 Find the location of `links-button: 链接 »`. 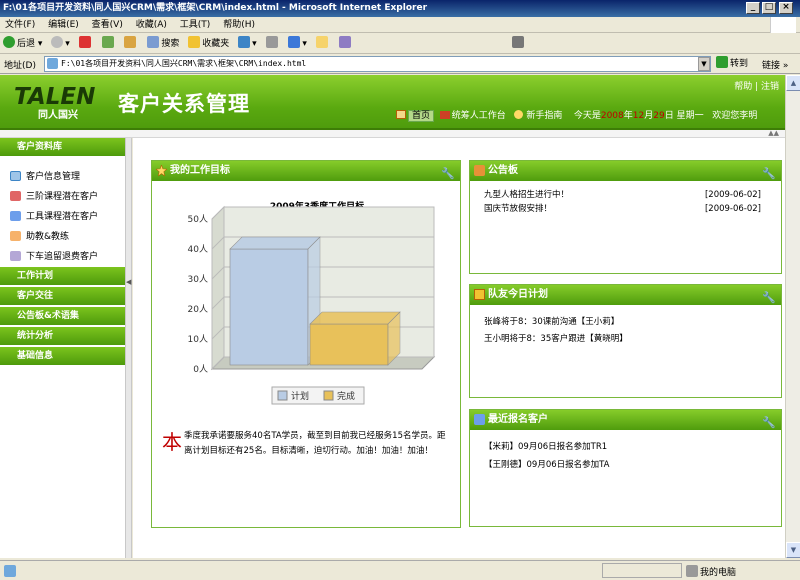

links-button: 链接 » is located at coordinates (775, 64).